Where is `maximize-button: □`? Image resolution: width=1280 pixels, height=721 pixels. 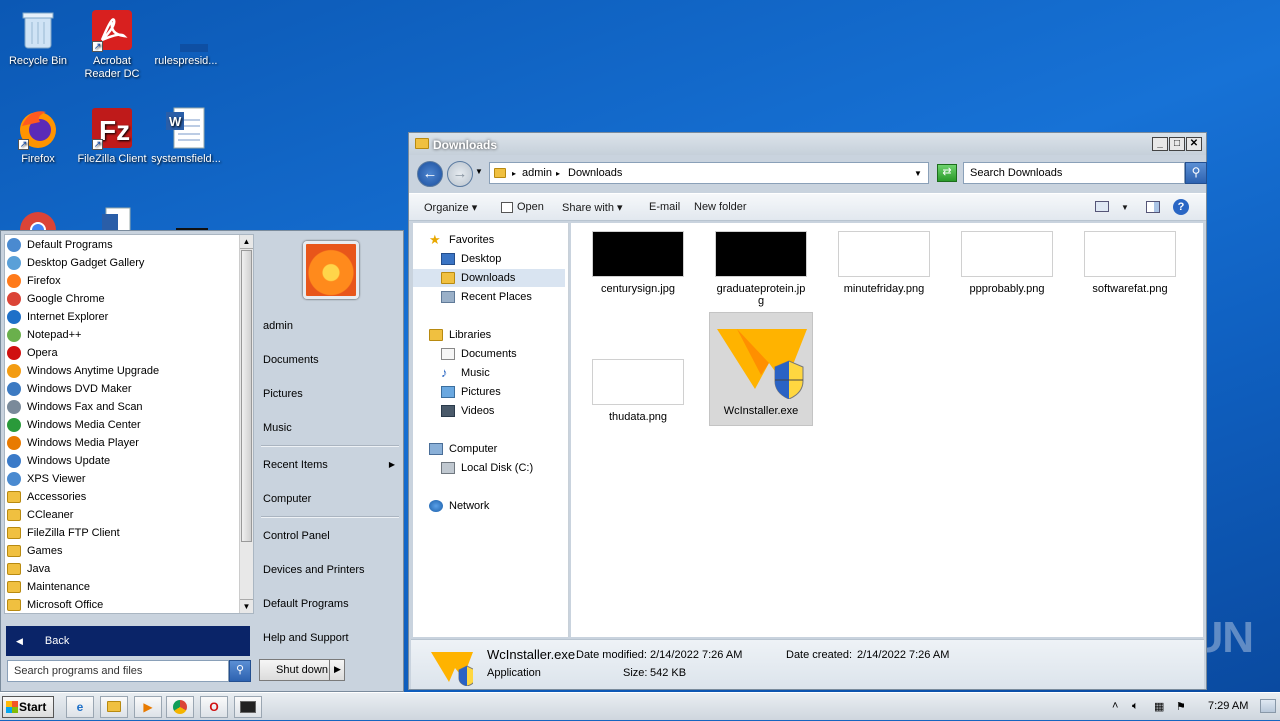
maximize-button: □ is located at coordinates (1177, 144).